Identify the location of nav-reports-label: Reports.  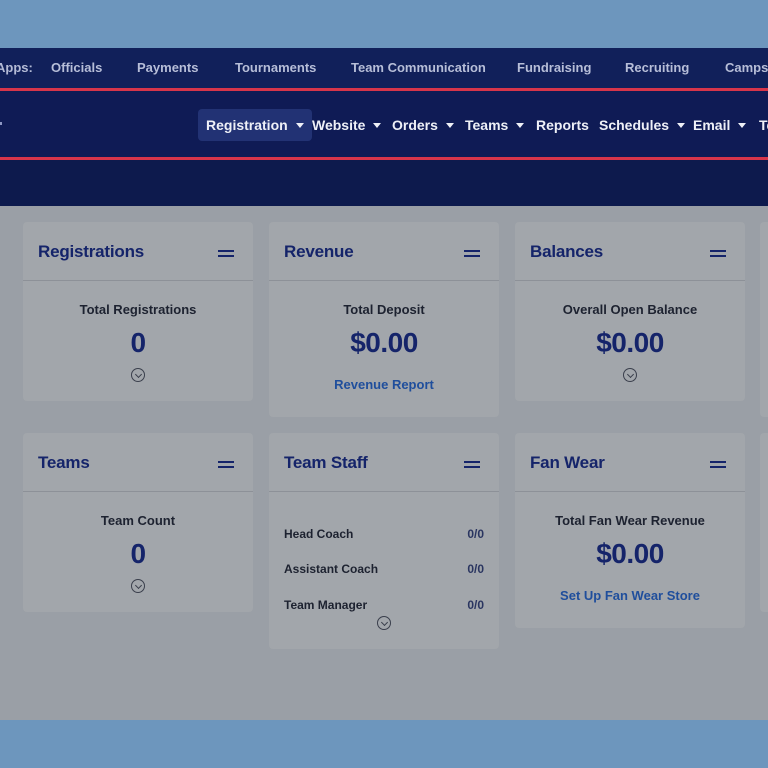
(562, 125).